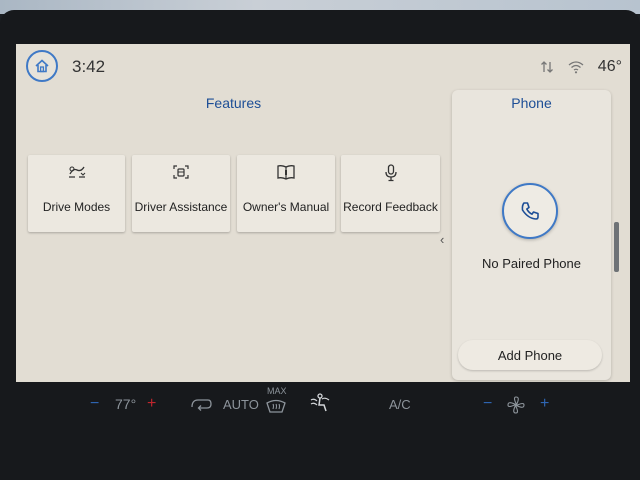 The image size is (640, 480). Describe the element at coordinates (276, 406) in the screenshot. I see `max-defrost-icon` at that location.